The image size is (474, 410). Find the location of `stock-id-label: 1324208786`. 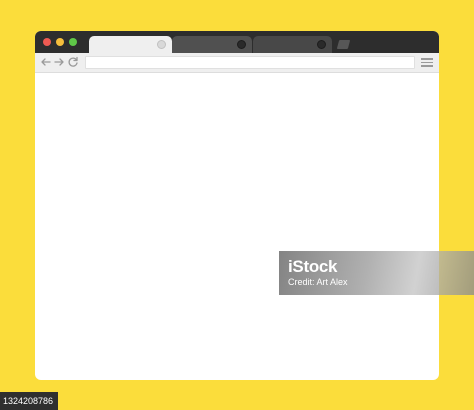

stock-id-label: 1324208786 is located at coordinates (29, 401).